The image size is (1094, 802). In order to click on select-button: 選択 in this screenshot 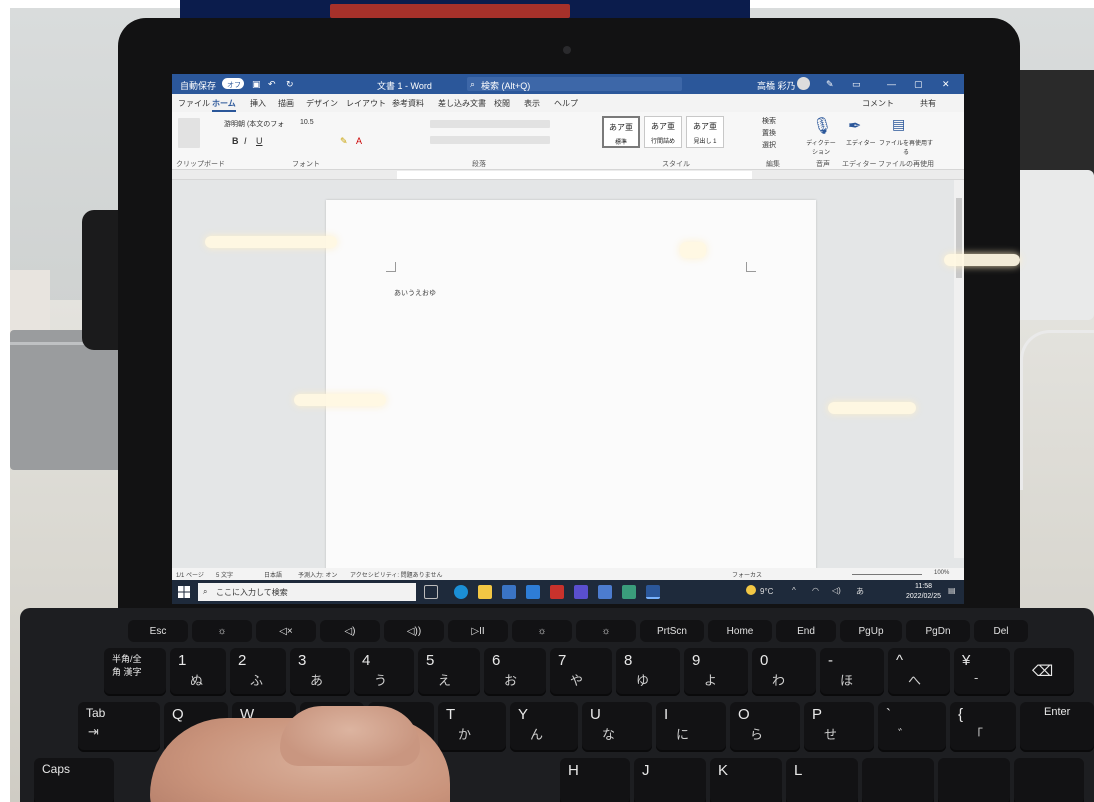, I will do `click(769, 145)`.